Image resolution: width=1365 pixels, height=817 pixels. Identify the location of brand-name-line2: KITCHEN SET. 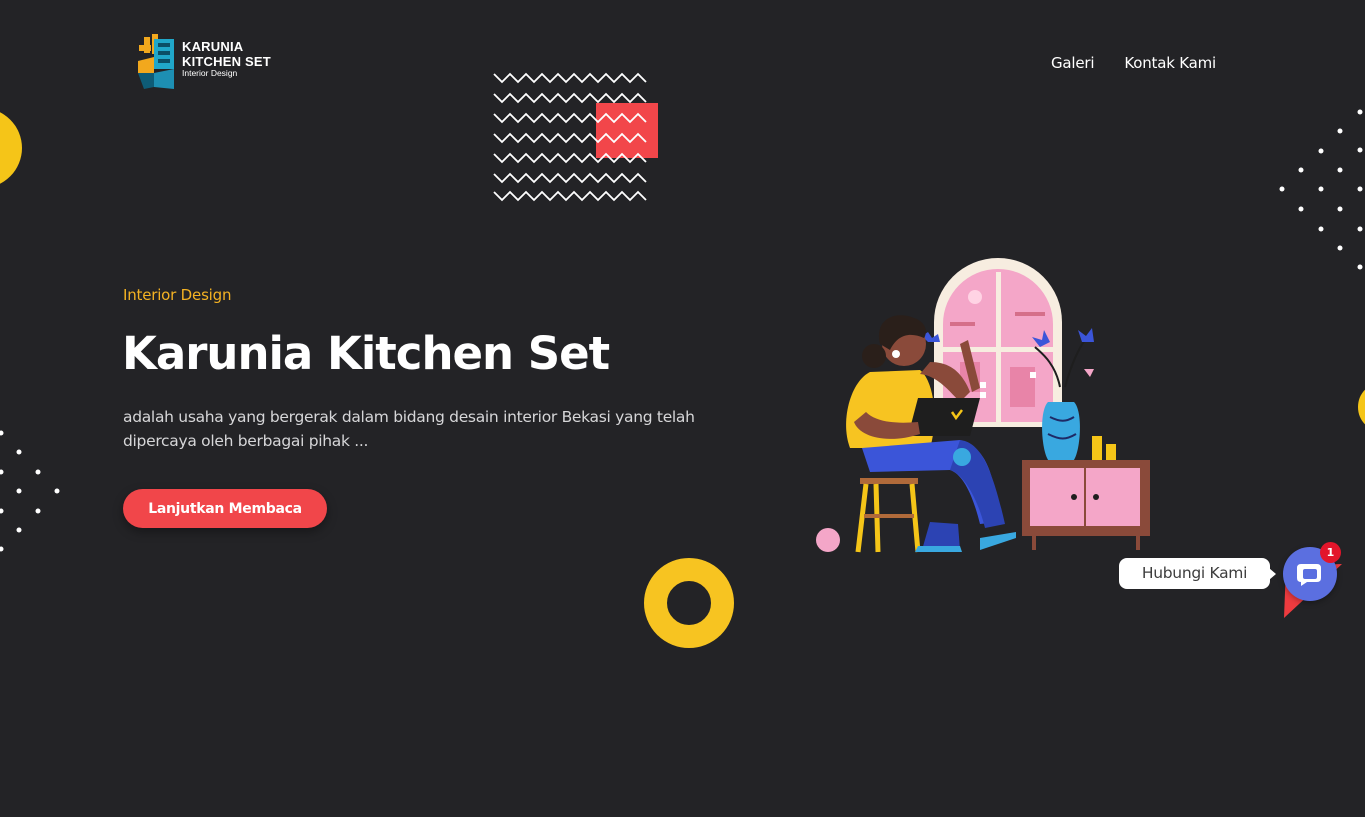
(226, 61).